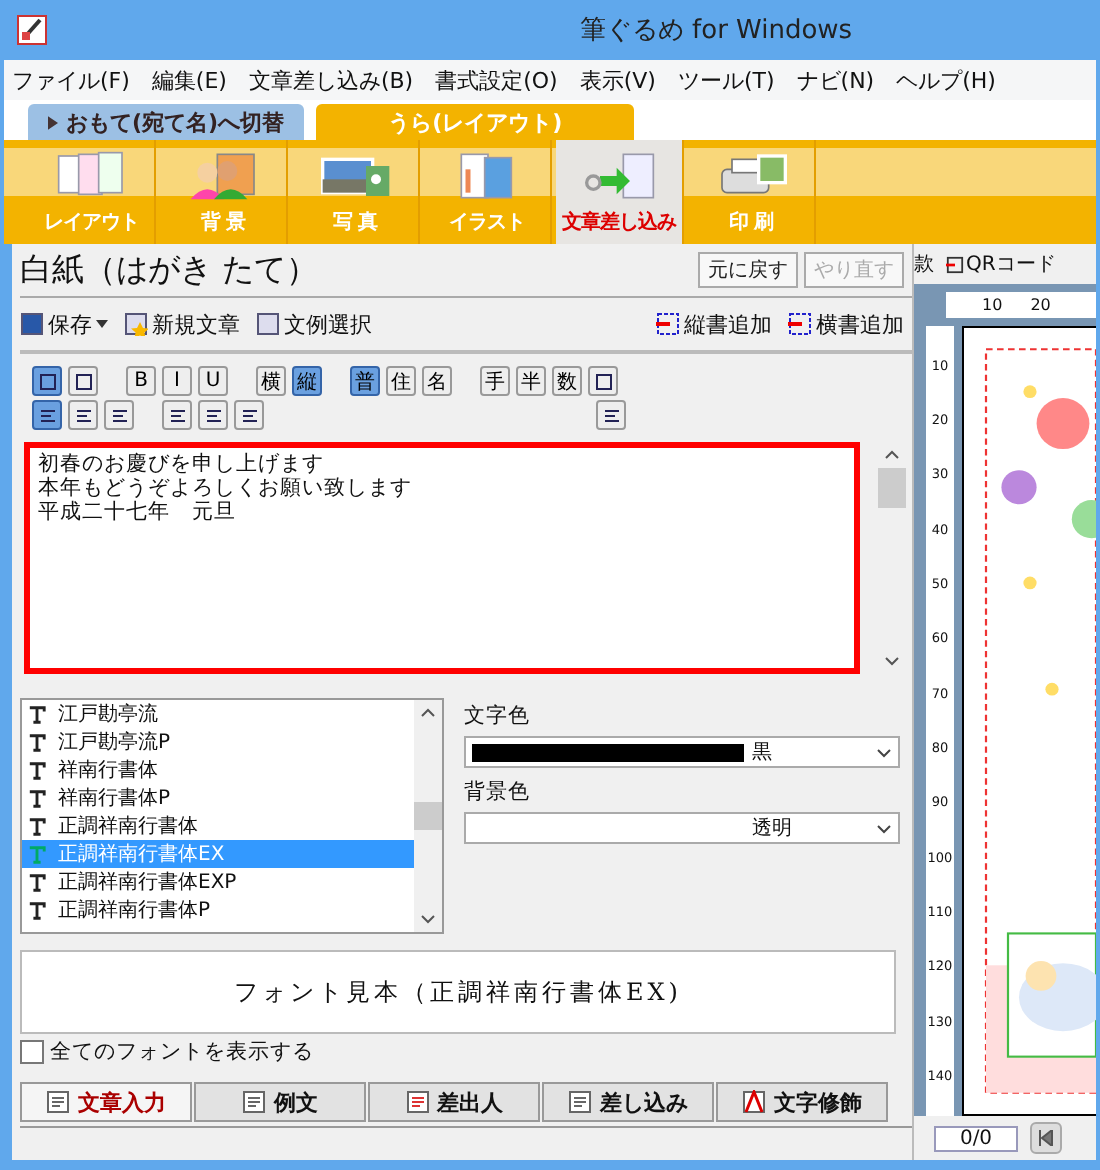 This screenshot has width=1100, height=1170. What do you see at coordinates (218, 742) in the screenshot?
I see `font-list-item: 江戸勘亭流P` at bounding box center [218, 742].